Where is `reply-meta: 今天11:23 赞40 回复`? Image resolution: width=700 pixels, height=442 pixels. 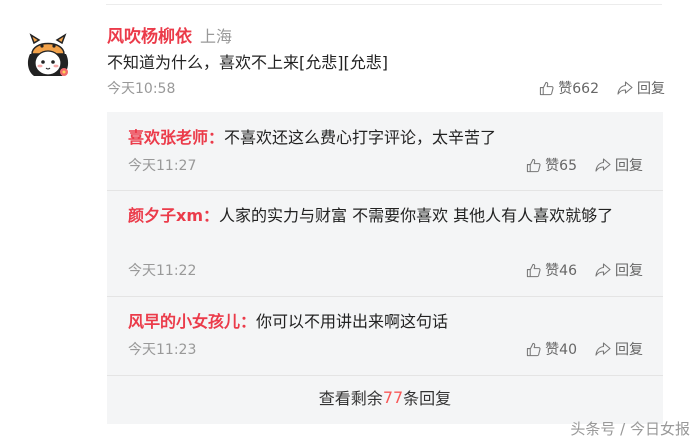 reply-meta: 今天11:23 赞40 回复 is located at coordinates (385, 349).